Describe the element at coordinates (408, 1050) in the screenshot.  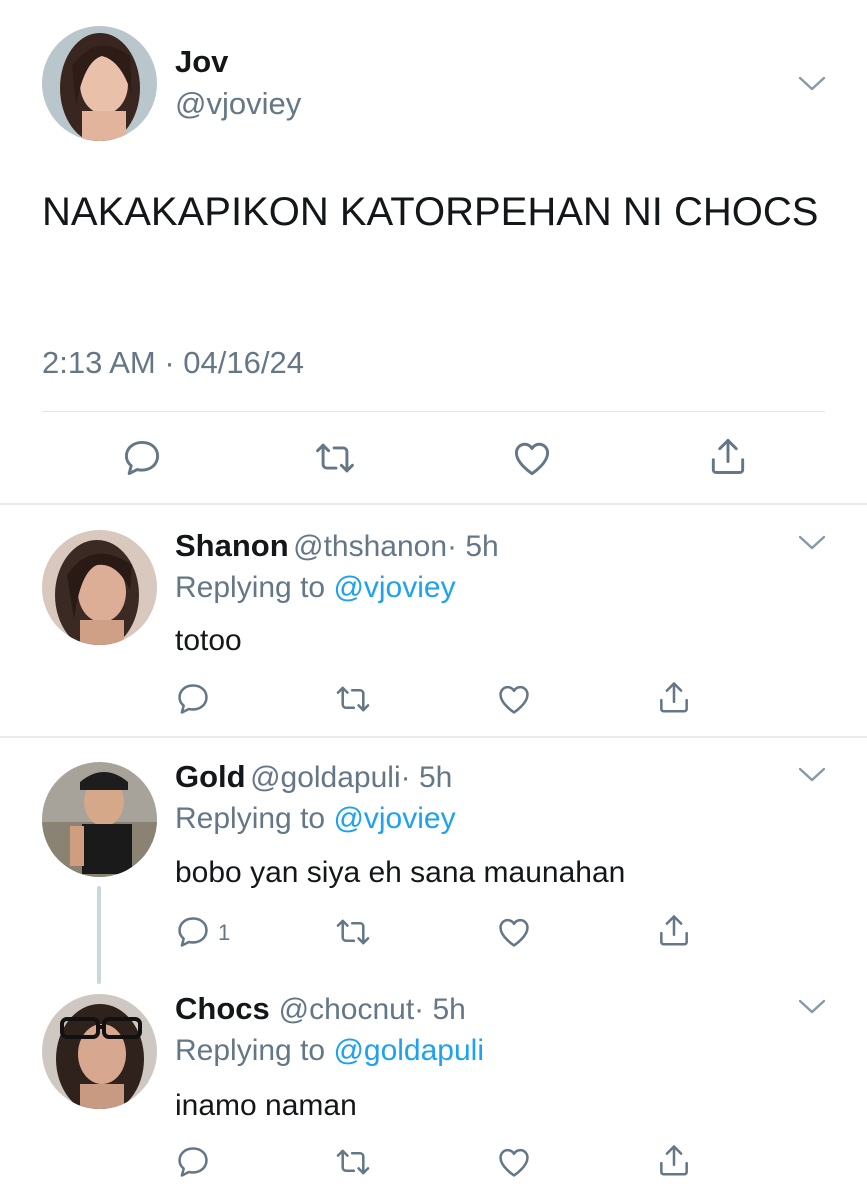
I see `replying-to-link: @goldapuli` at that location.